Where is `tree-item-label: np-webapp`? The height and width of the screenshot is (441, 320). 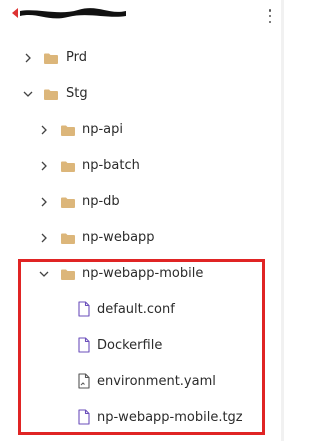
tree-item-label: np-webapp is located at coordinates (118, 237).